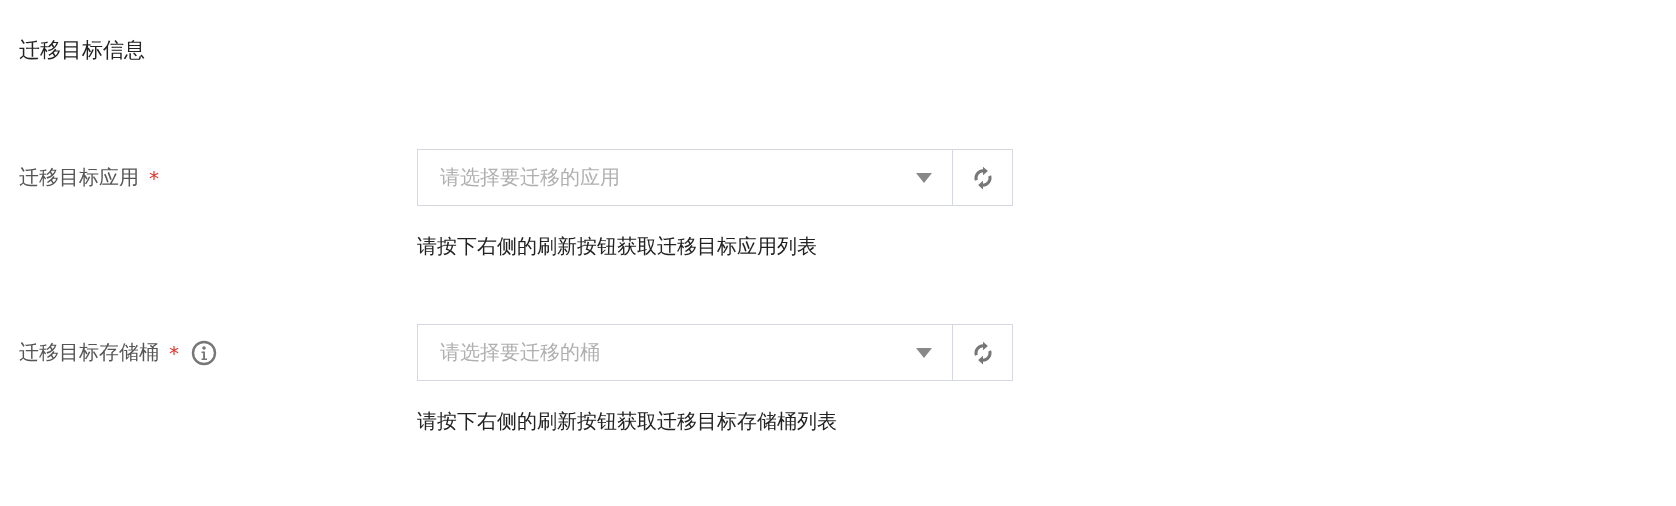 This screenshot has width=1676, height=506. I want to click on field-label: 迁移目标存储桶, so click(89, 352).